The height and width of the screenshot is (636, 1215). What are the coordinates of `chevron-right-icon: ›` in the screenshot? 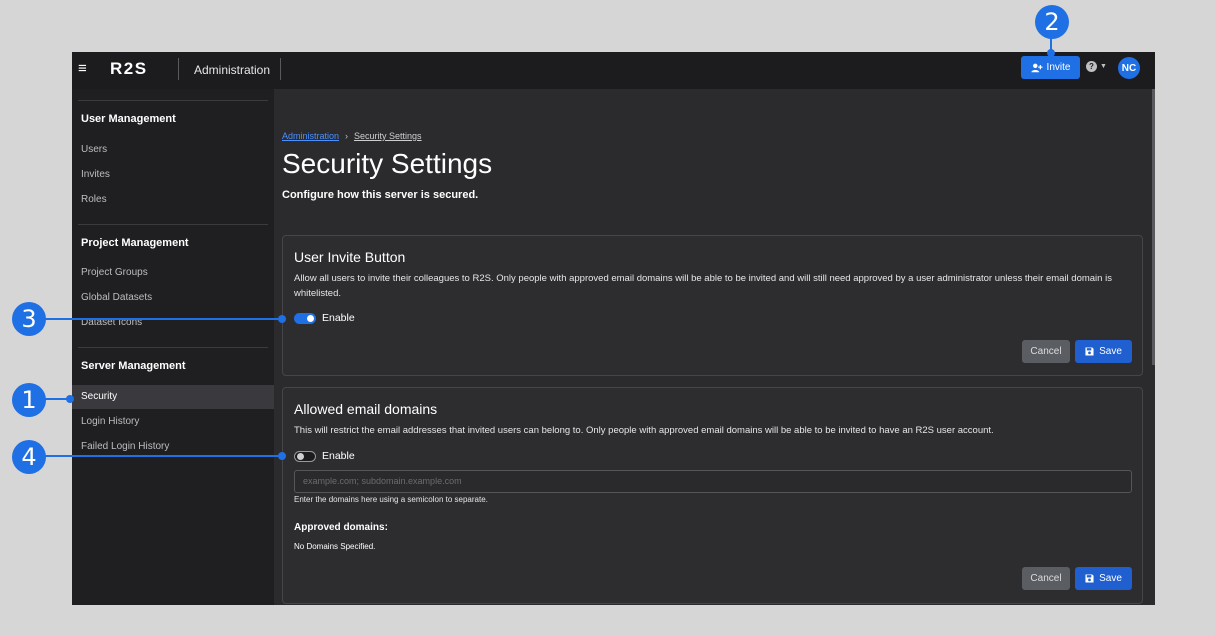 It's located at (347, 136).